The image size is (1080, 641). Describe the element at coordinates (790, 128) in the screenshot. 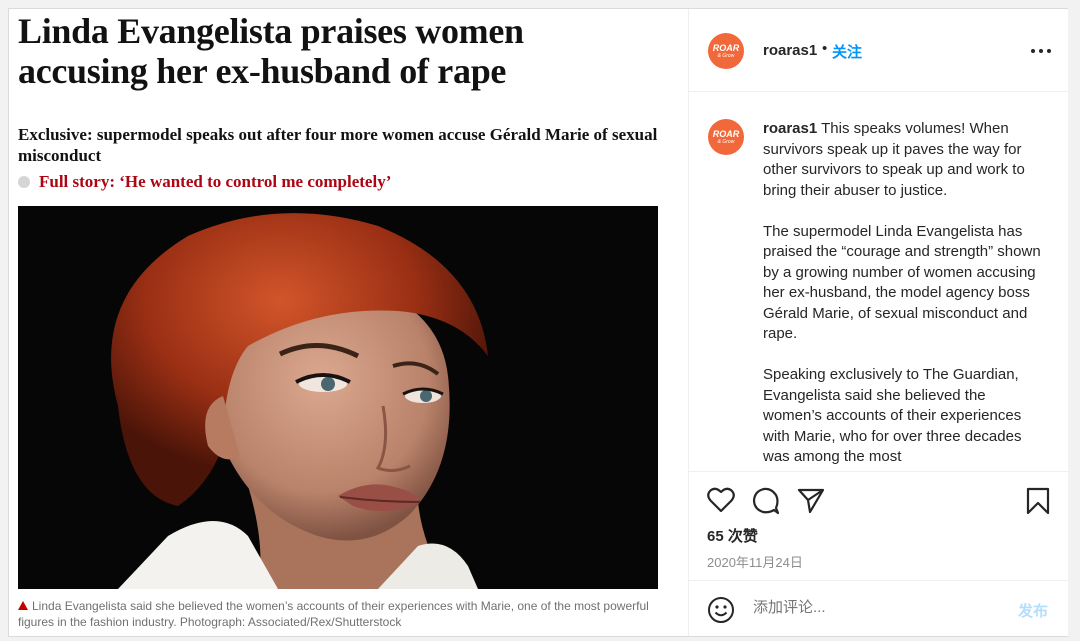

I see `caption-username: roaras1` at that location.